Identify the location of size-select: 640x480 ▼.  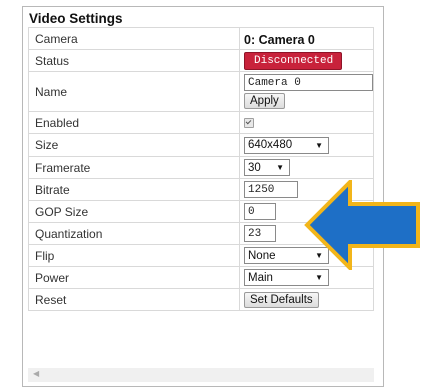
(286, 145).